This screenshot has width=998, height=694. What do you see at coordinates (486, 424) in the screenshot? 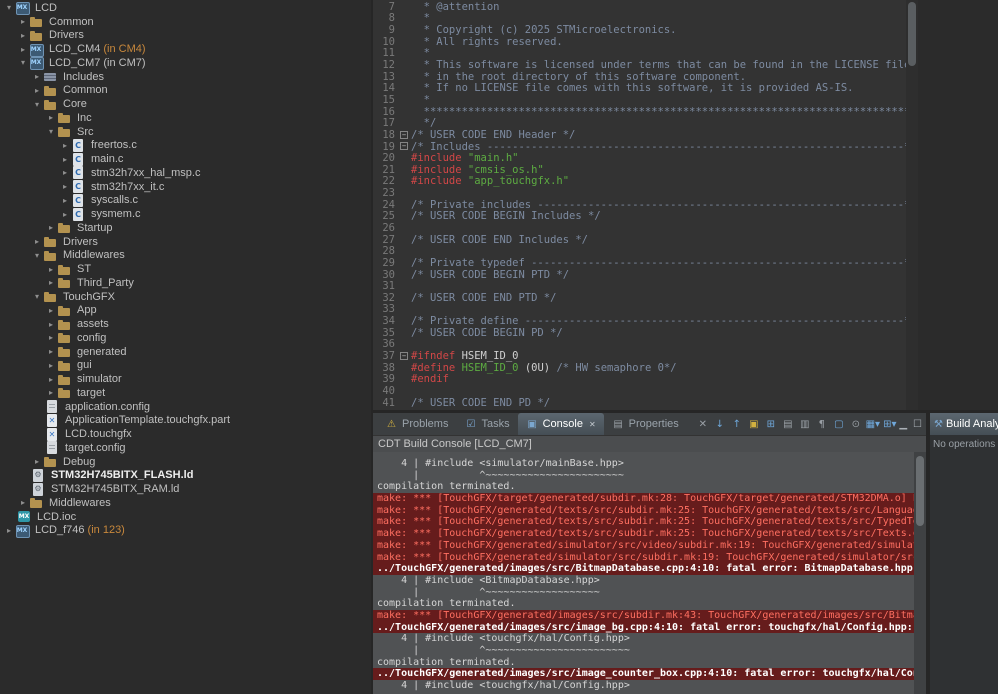
I see `tab-tasks: Tasks` at bounding box center [486, 424].